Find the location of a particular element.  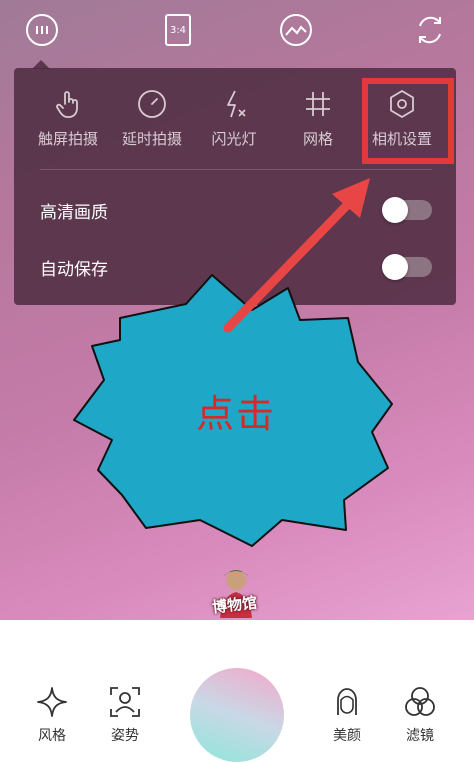

callout-text: 点击 is located at coordinates (236, 414).